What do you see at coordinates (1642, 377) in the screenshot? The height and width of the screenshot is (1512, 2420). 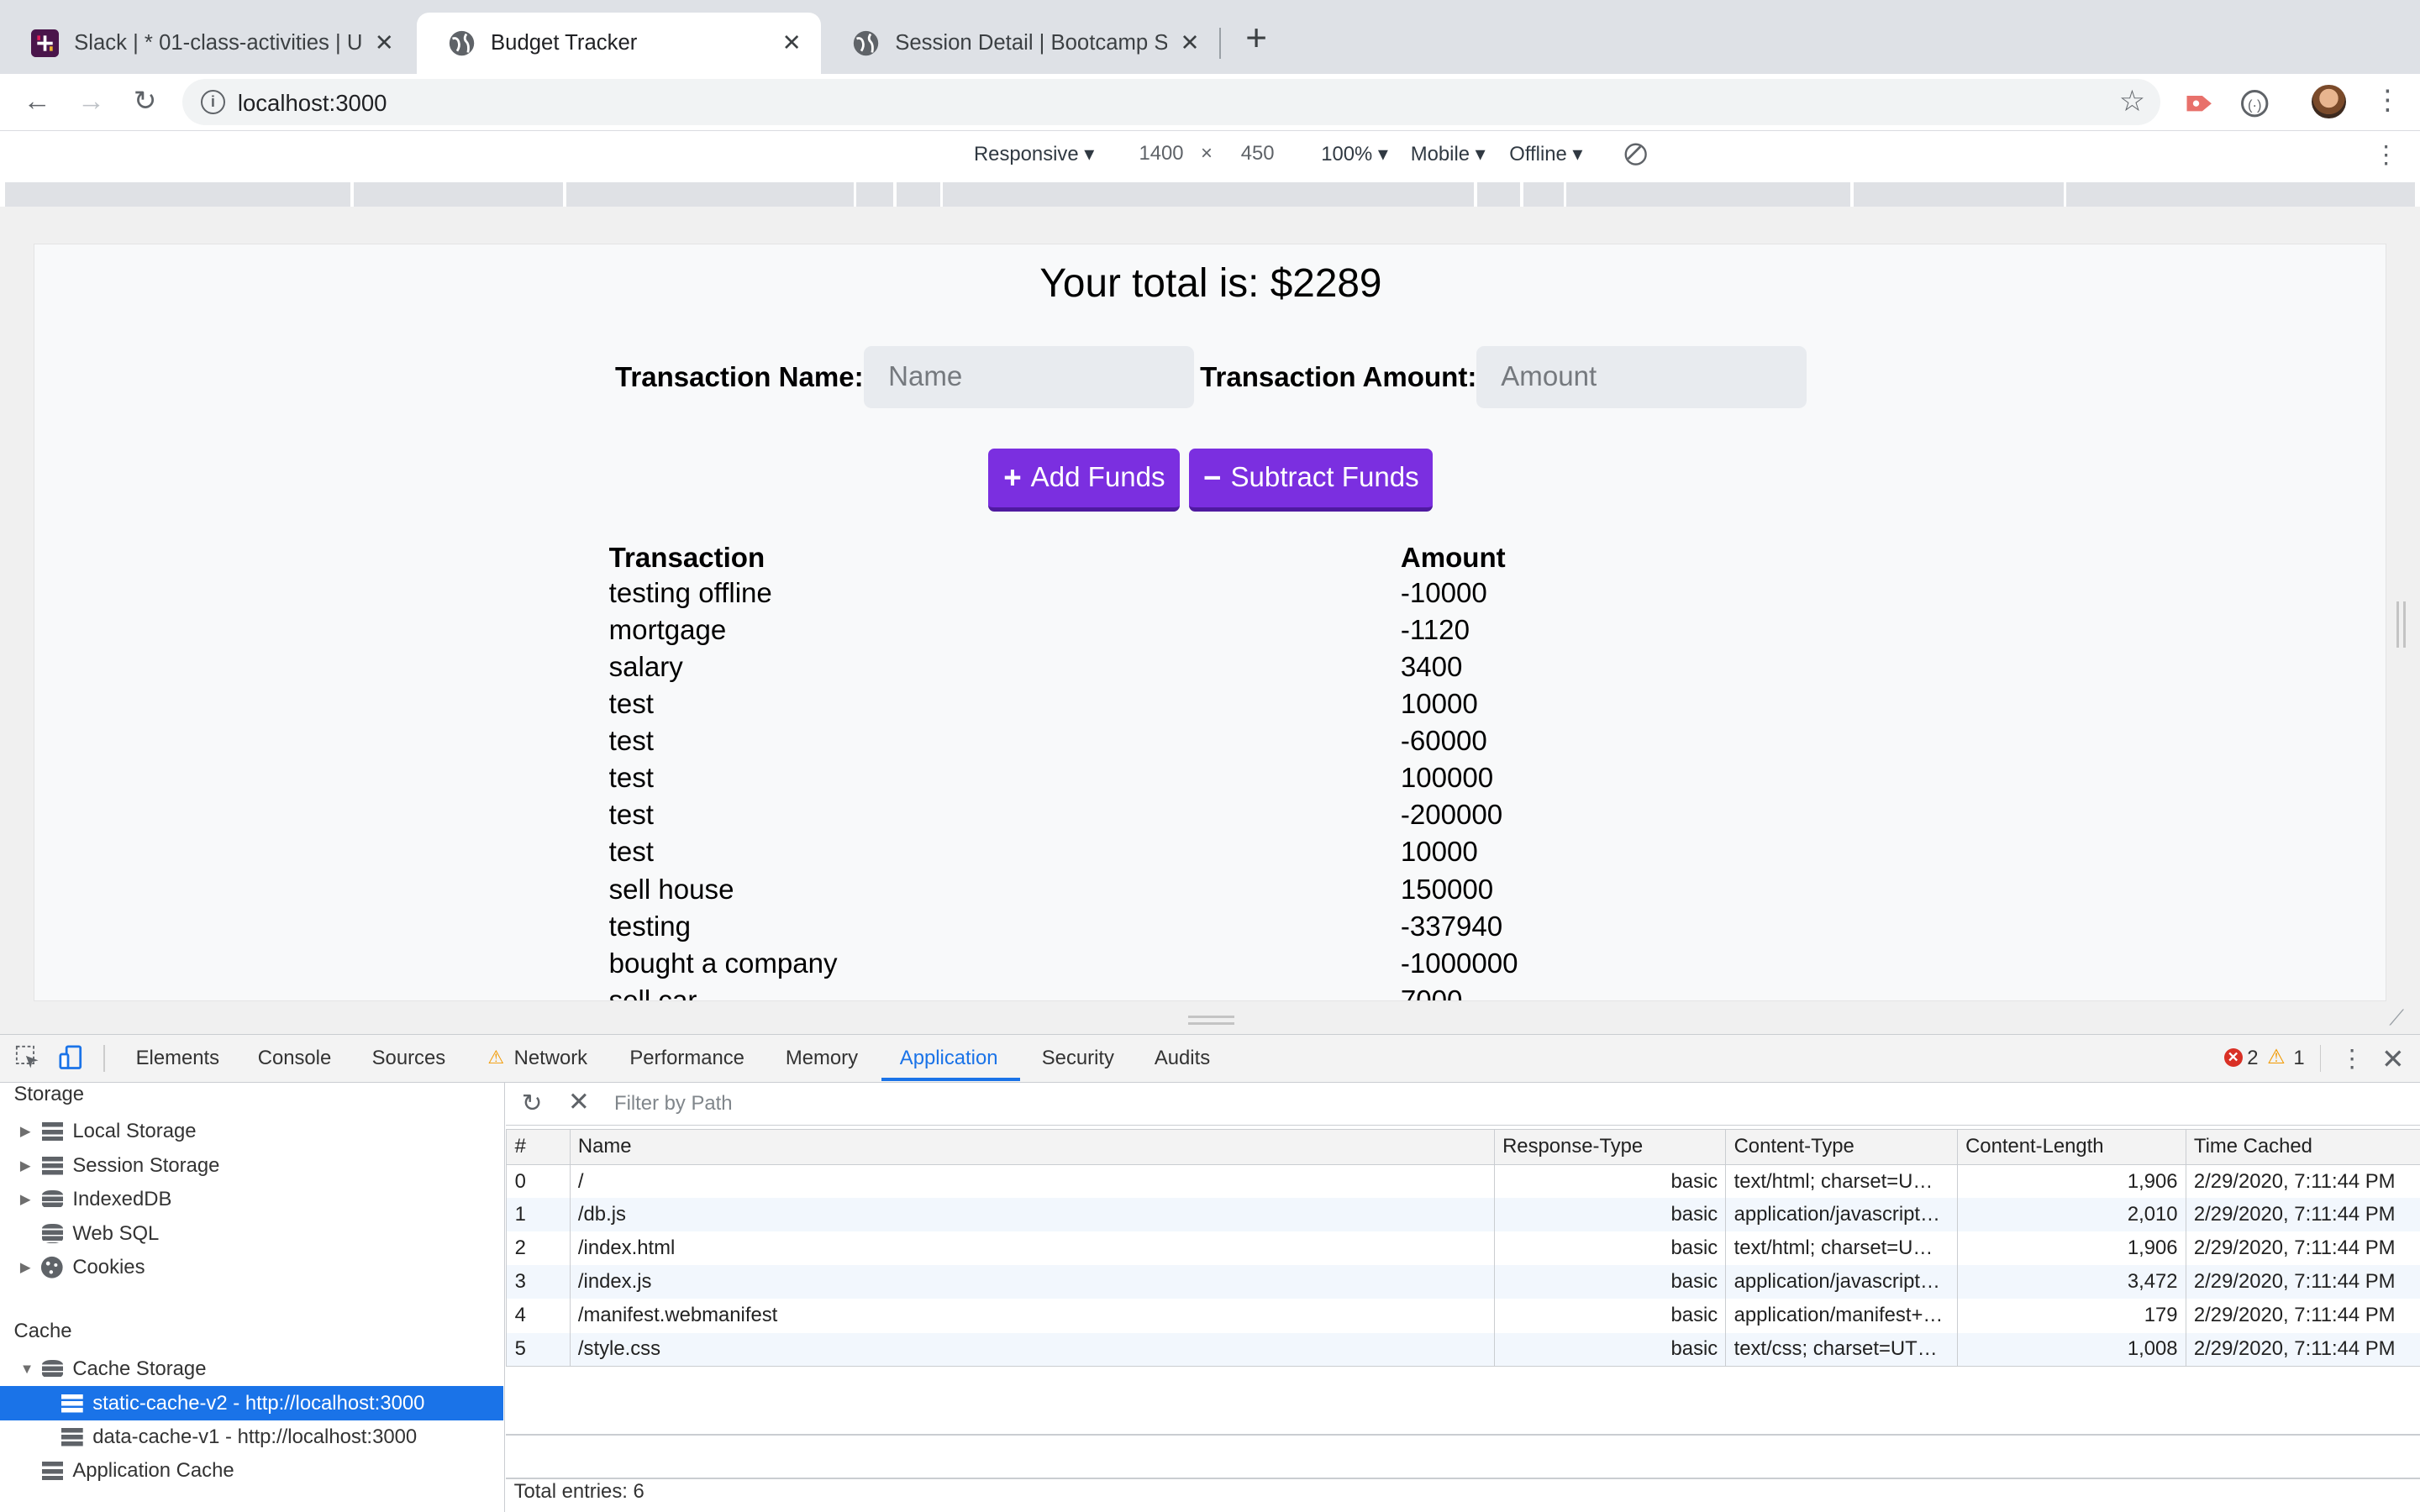 I see `transaction-amount-input` at bounding box center [1642, 377].